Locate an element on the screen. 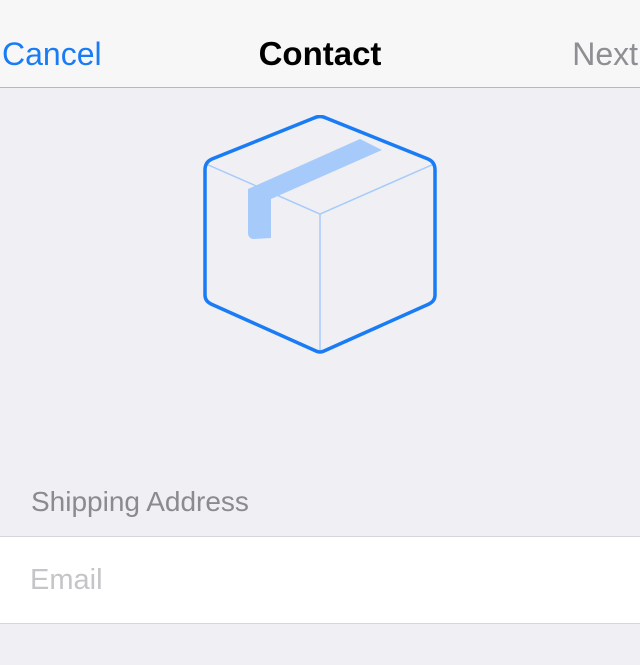  email-cell is located at coordinates (320, 580).